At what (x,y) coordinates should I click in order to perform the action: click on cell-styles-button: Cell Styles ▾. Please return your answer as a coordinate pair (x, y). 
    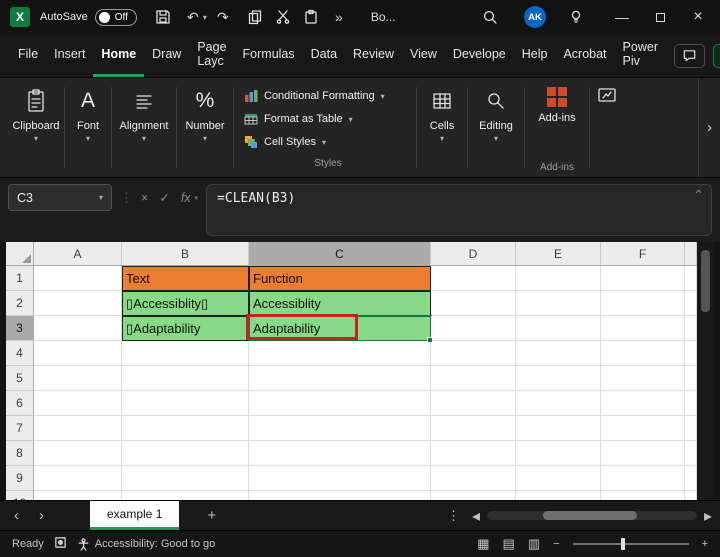
    Looking at the image, I should click on (285, 141).